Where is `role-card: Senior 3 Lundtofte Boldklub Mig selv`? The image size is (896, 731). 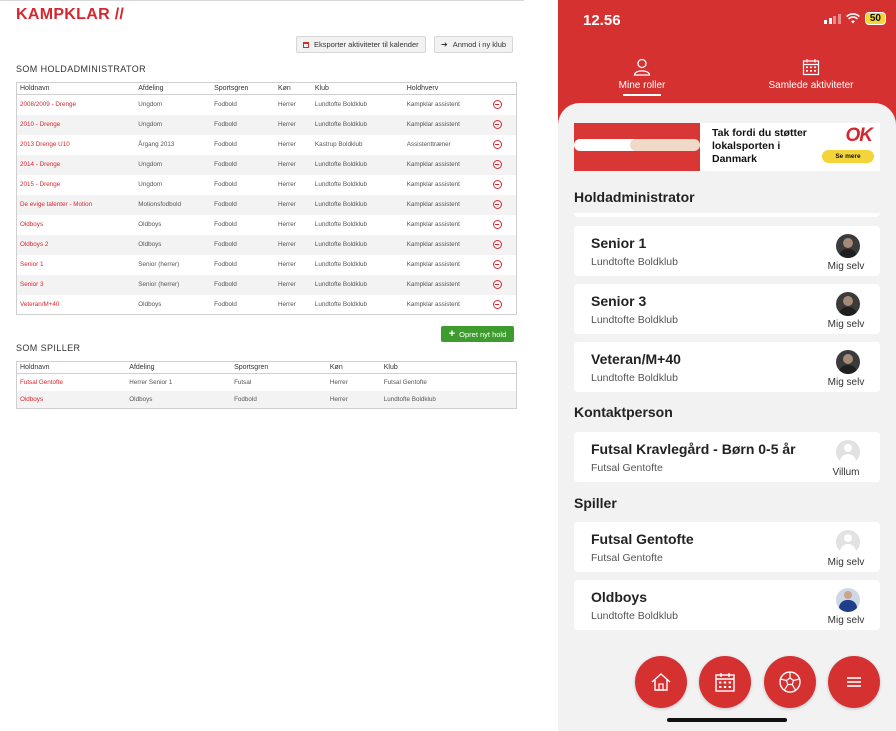 role-card: Senior 3 Lundtofte Boldklub Mig selv is located at coordinates (727, 309).